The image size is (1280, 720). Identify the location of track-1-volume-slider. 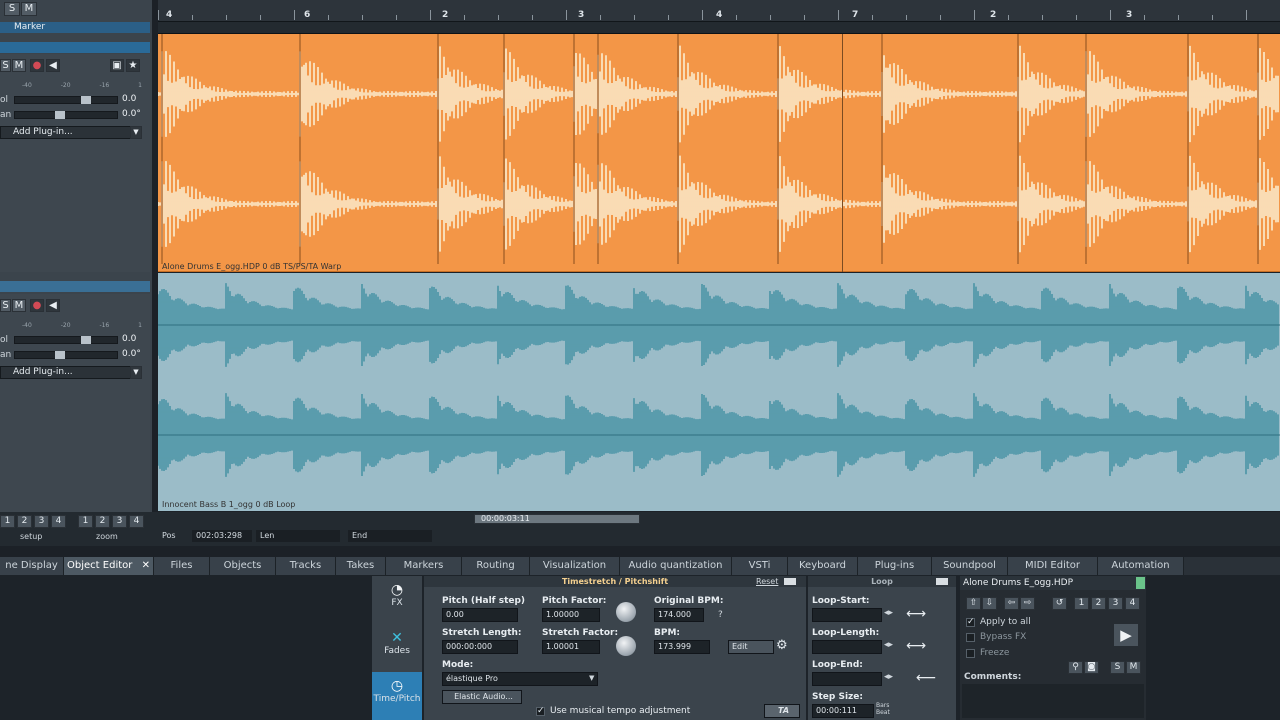
(66, 100).